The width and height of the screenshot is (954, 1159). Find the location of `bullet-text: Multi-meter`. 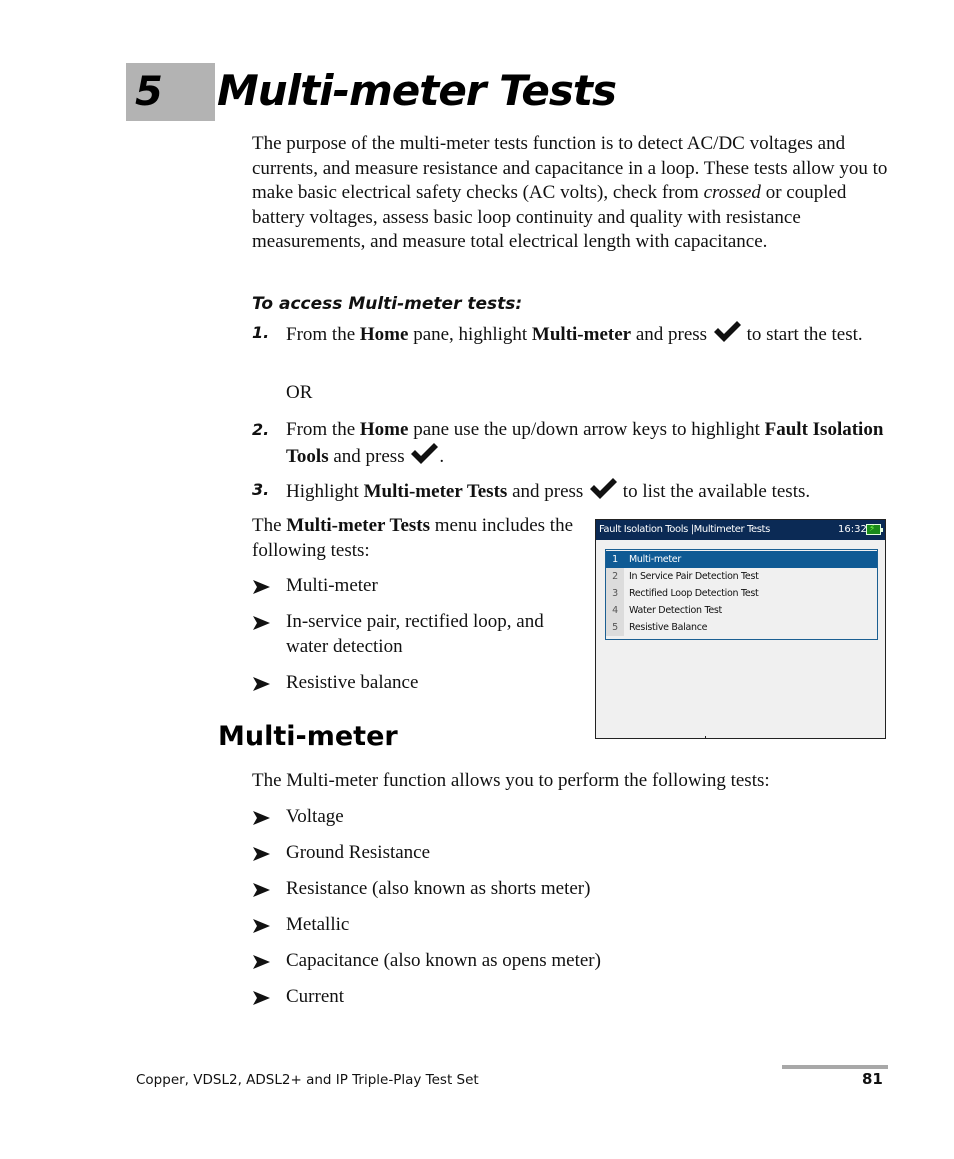

bullet-text: Multi-meter is located at coordinates (332, 585).